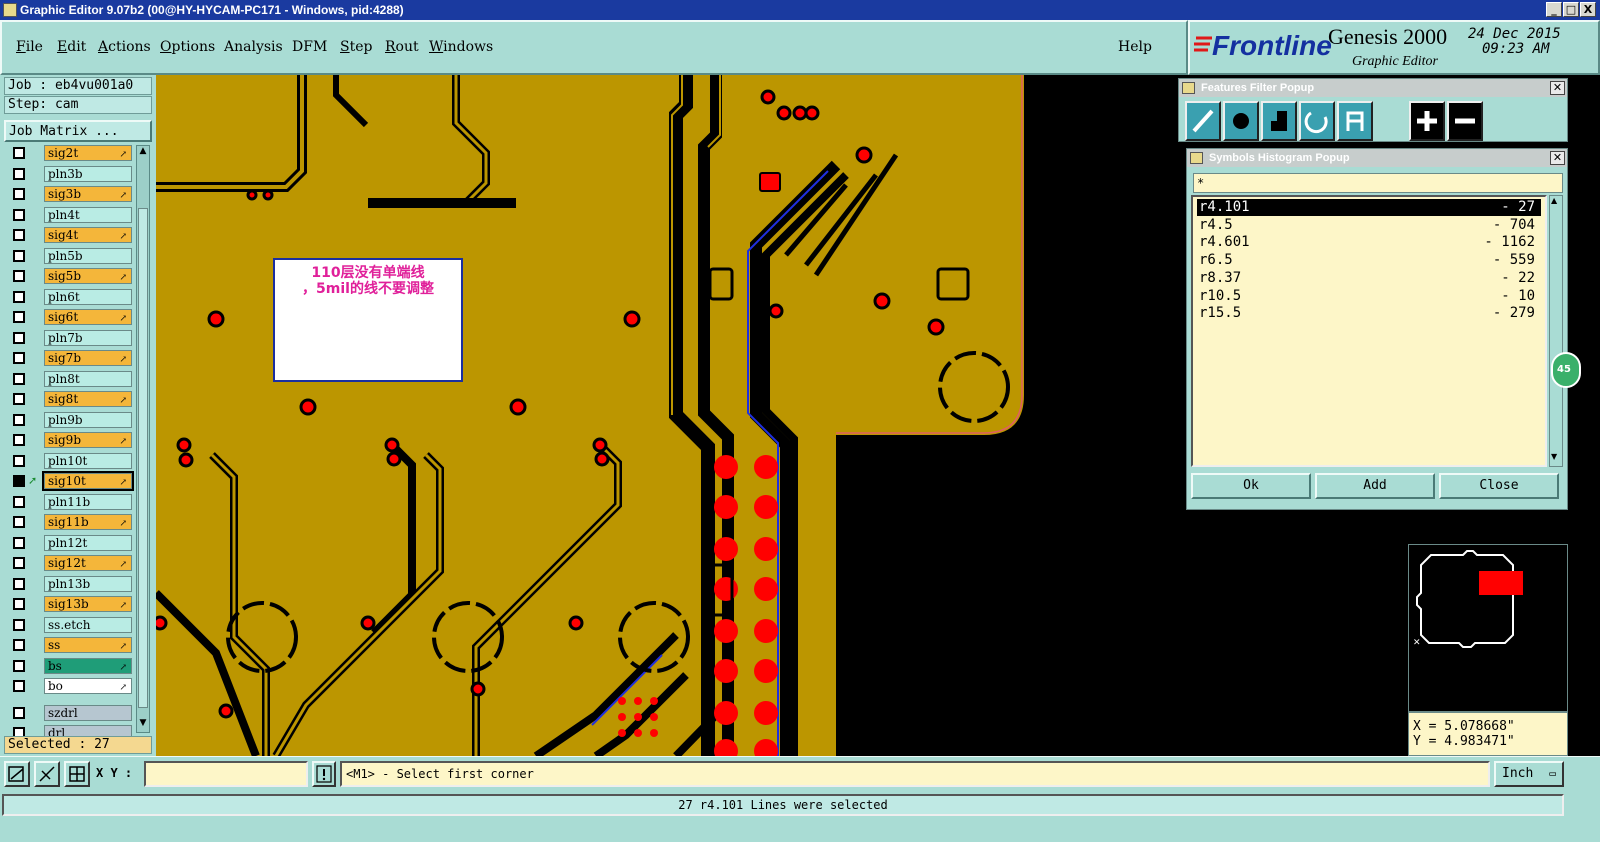  I want to click on remove-filter-button, so click(1465, 121).